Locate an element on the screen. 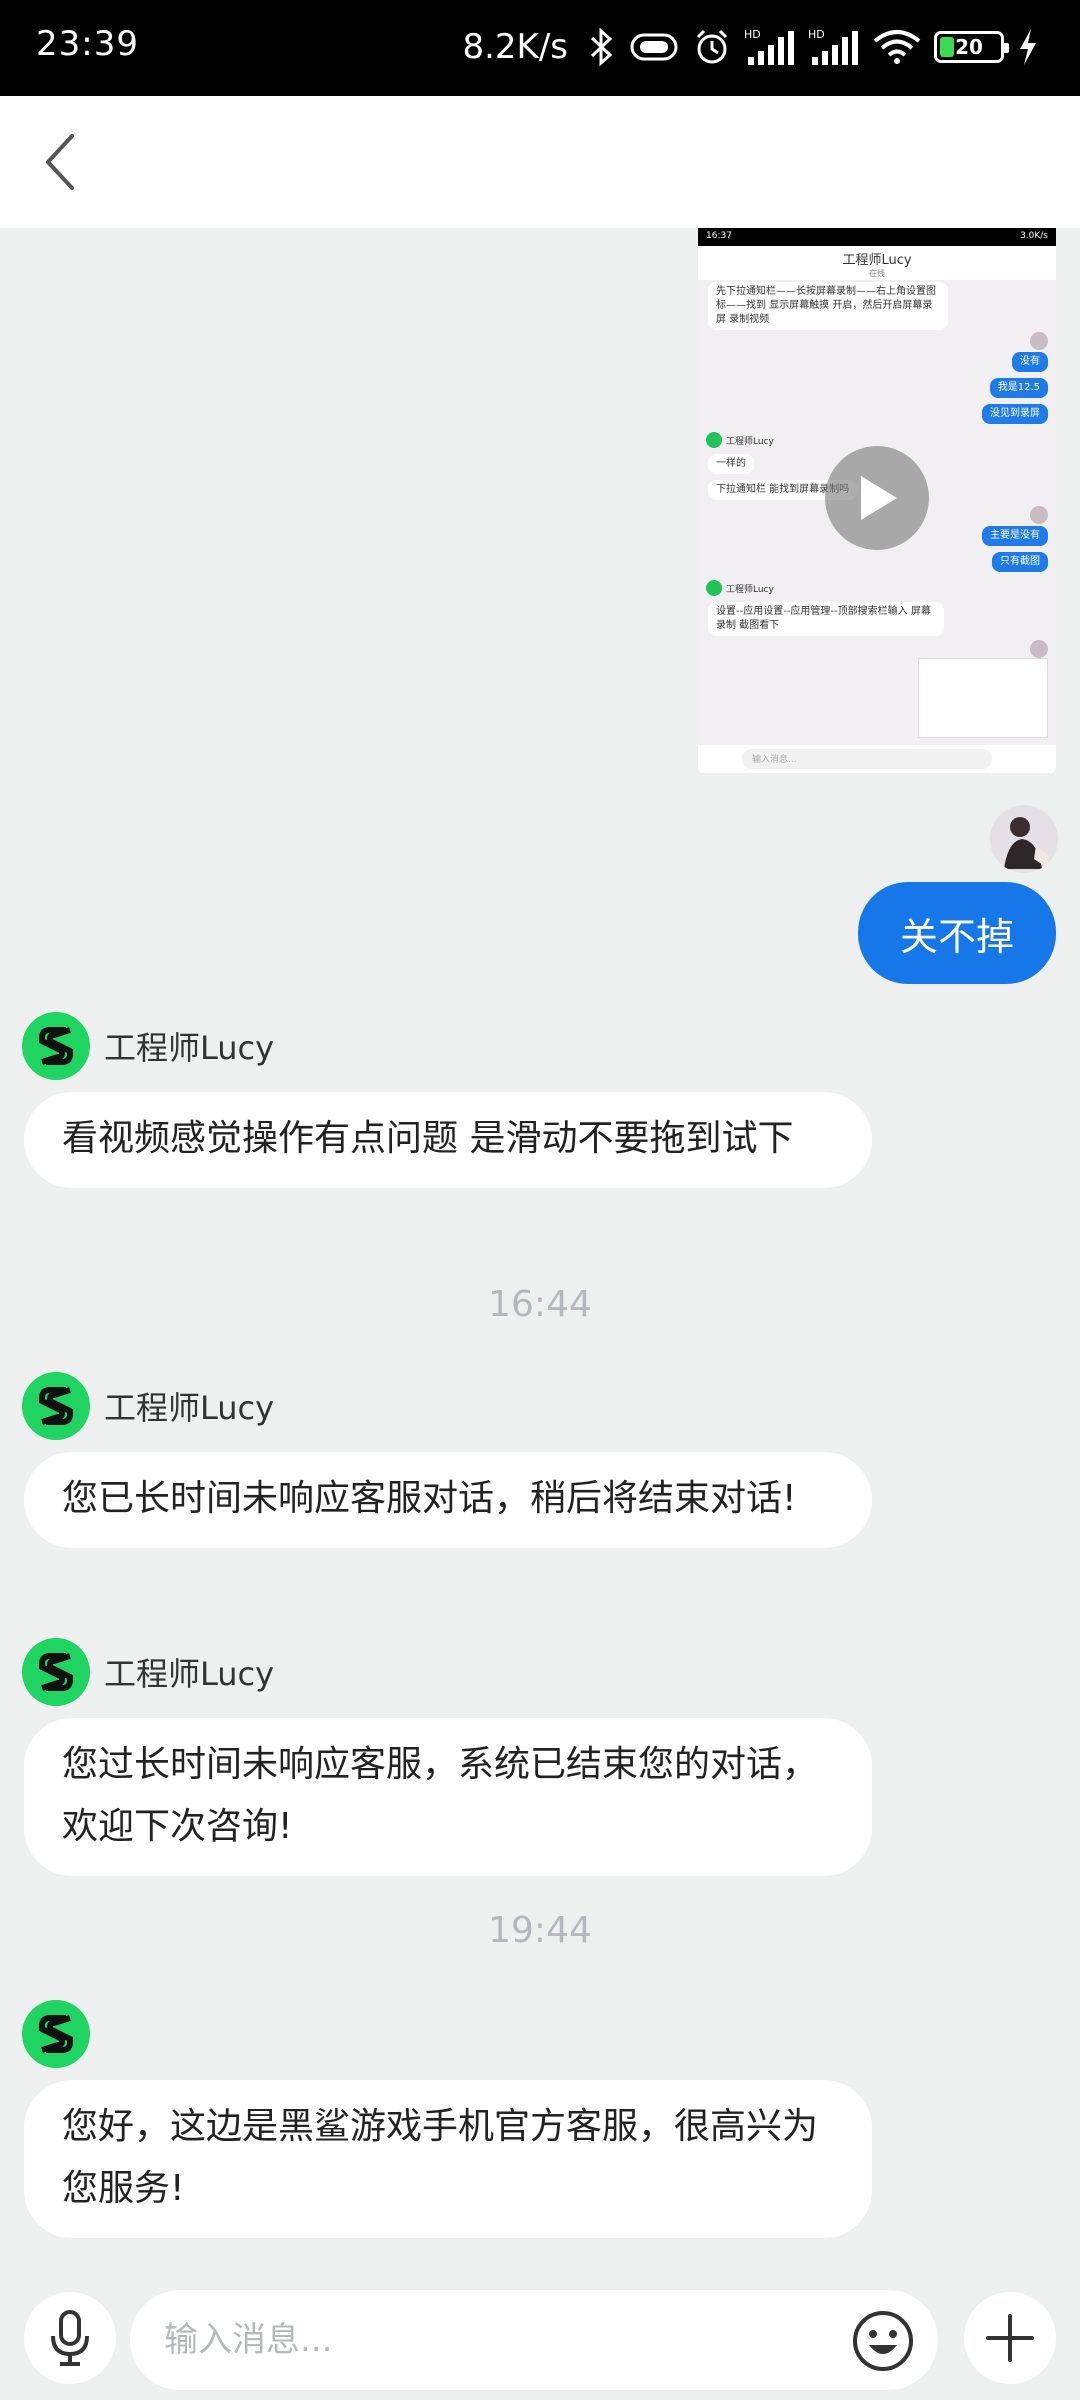  wifi-icon is located at coordinates (897, 47).